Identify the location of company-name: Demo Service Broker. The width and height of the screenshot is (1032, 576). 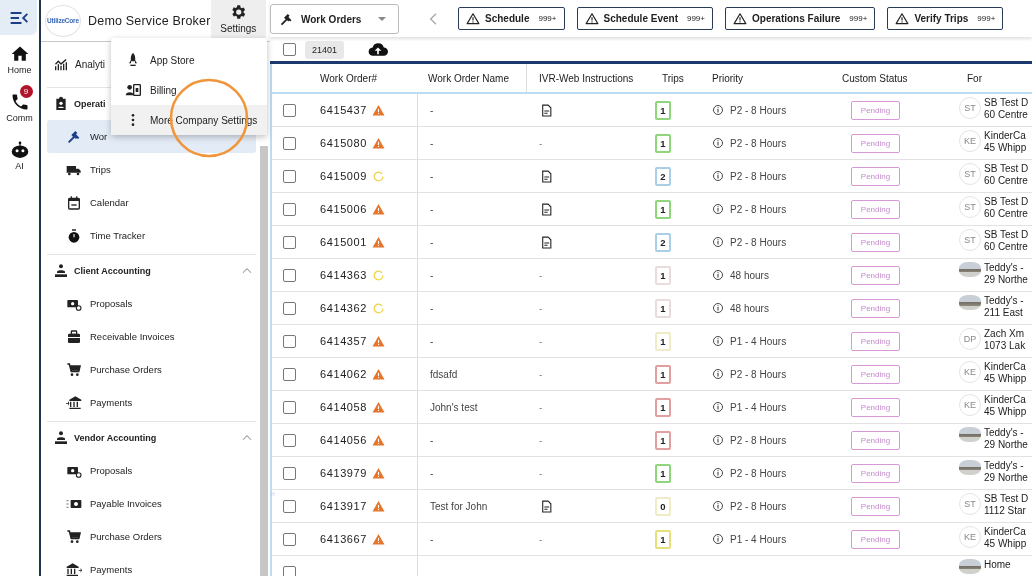
(149, 20).